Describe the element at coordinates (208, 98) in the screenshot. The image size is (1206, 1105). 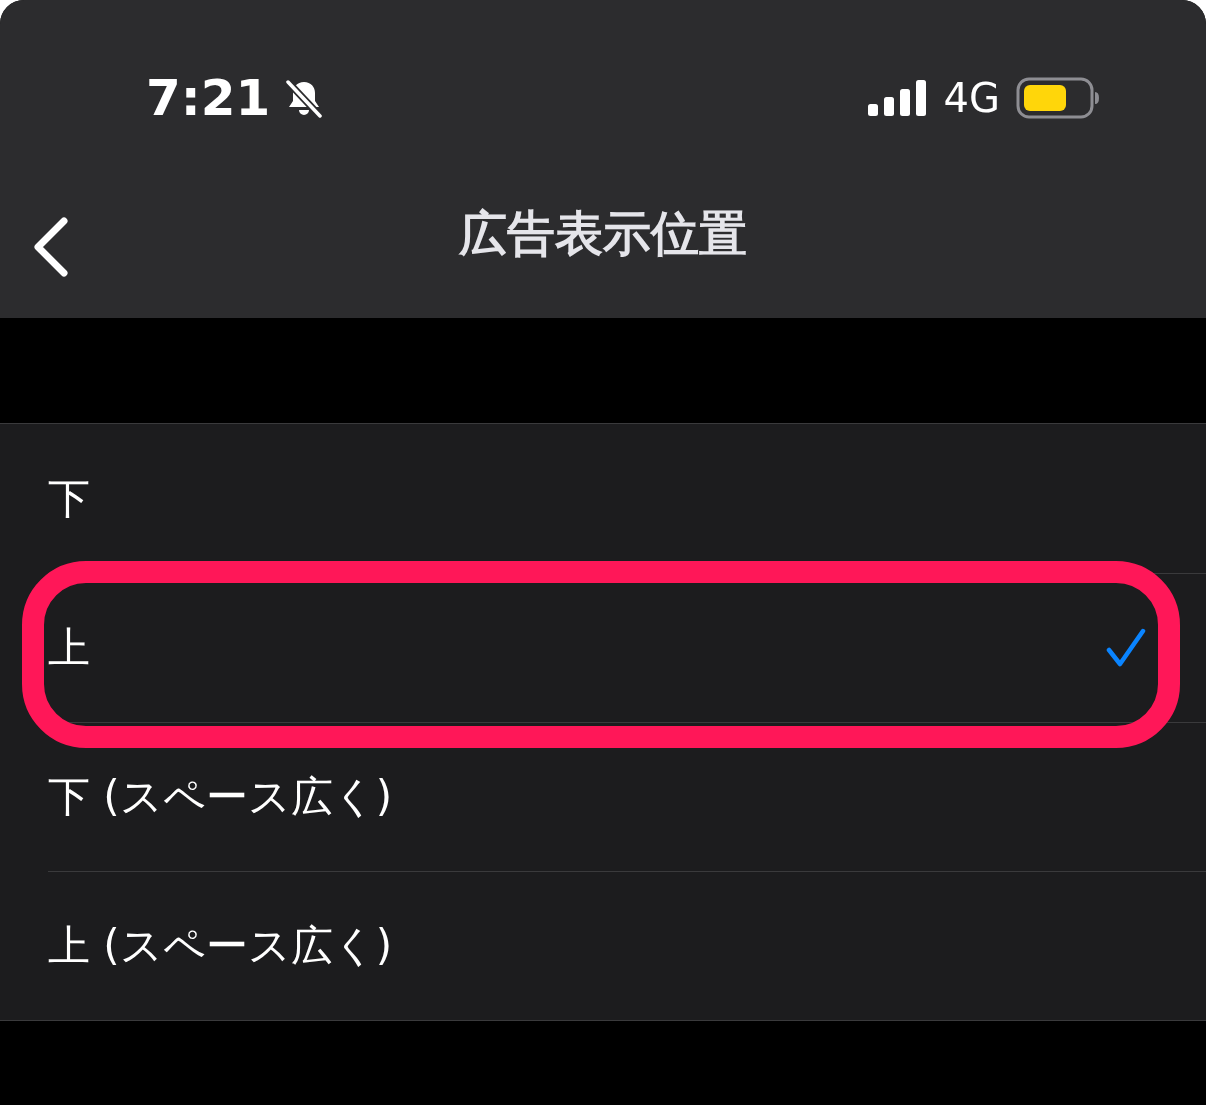
I see `status-time: 7:21` at that location.